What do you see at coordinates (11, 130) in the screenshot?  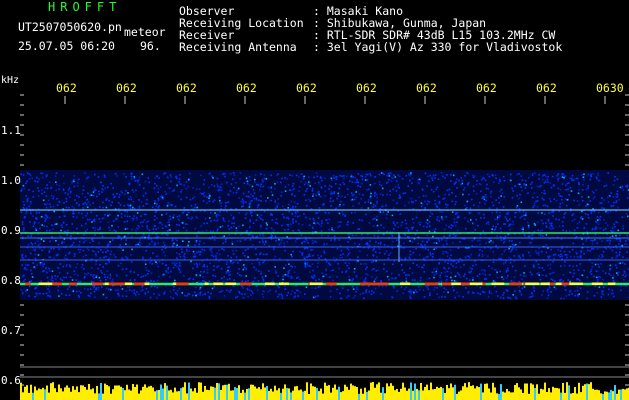 I see `freq-label: 1.1` at bounding box center [11, 130].